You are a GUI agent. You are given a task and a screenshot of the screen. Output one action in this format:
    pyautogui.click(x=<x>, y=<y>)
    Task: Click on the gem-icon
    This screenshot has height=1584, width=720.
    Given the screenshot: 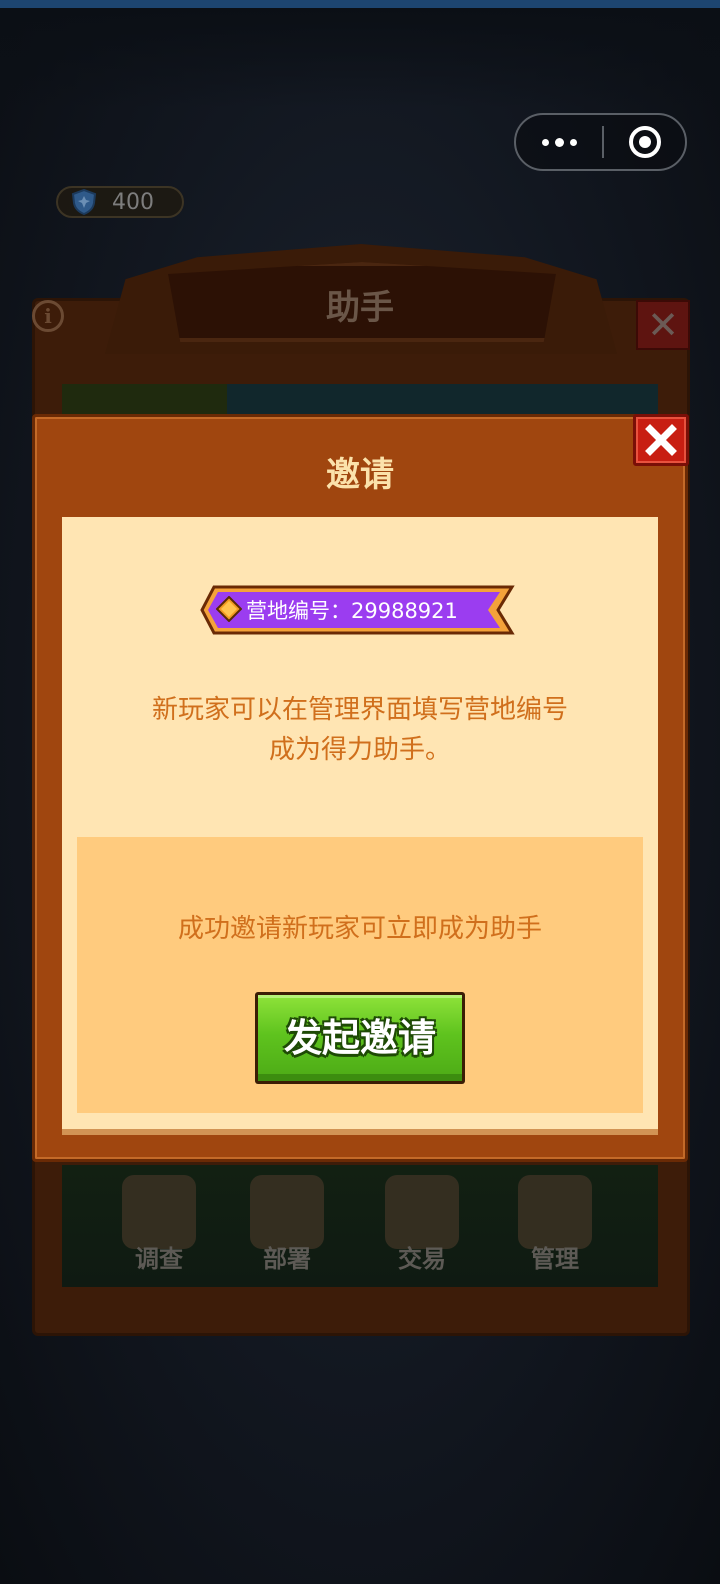 What is the action you would take?
    pyautogui.click(x=229, y=609)
    